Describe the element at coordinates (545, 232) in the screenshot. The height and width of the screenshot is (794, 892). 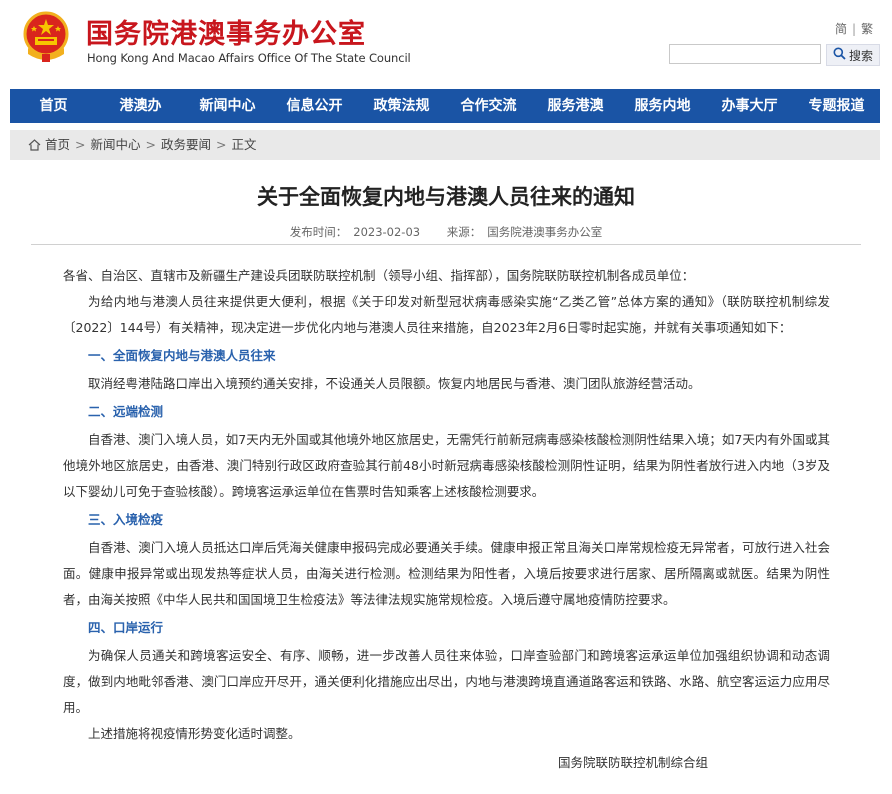
I see `source-name: 国务院港澳事务办公室` at that location.